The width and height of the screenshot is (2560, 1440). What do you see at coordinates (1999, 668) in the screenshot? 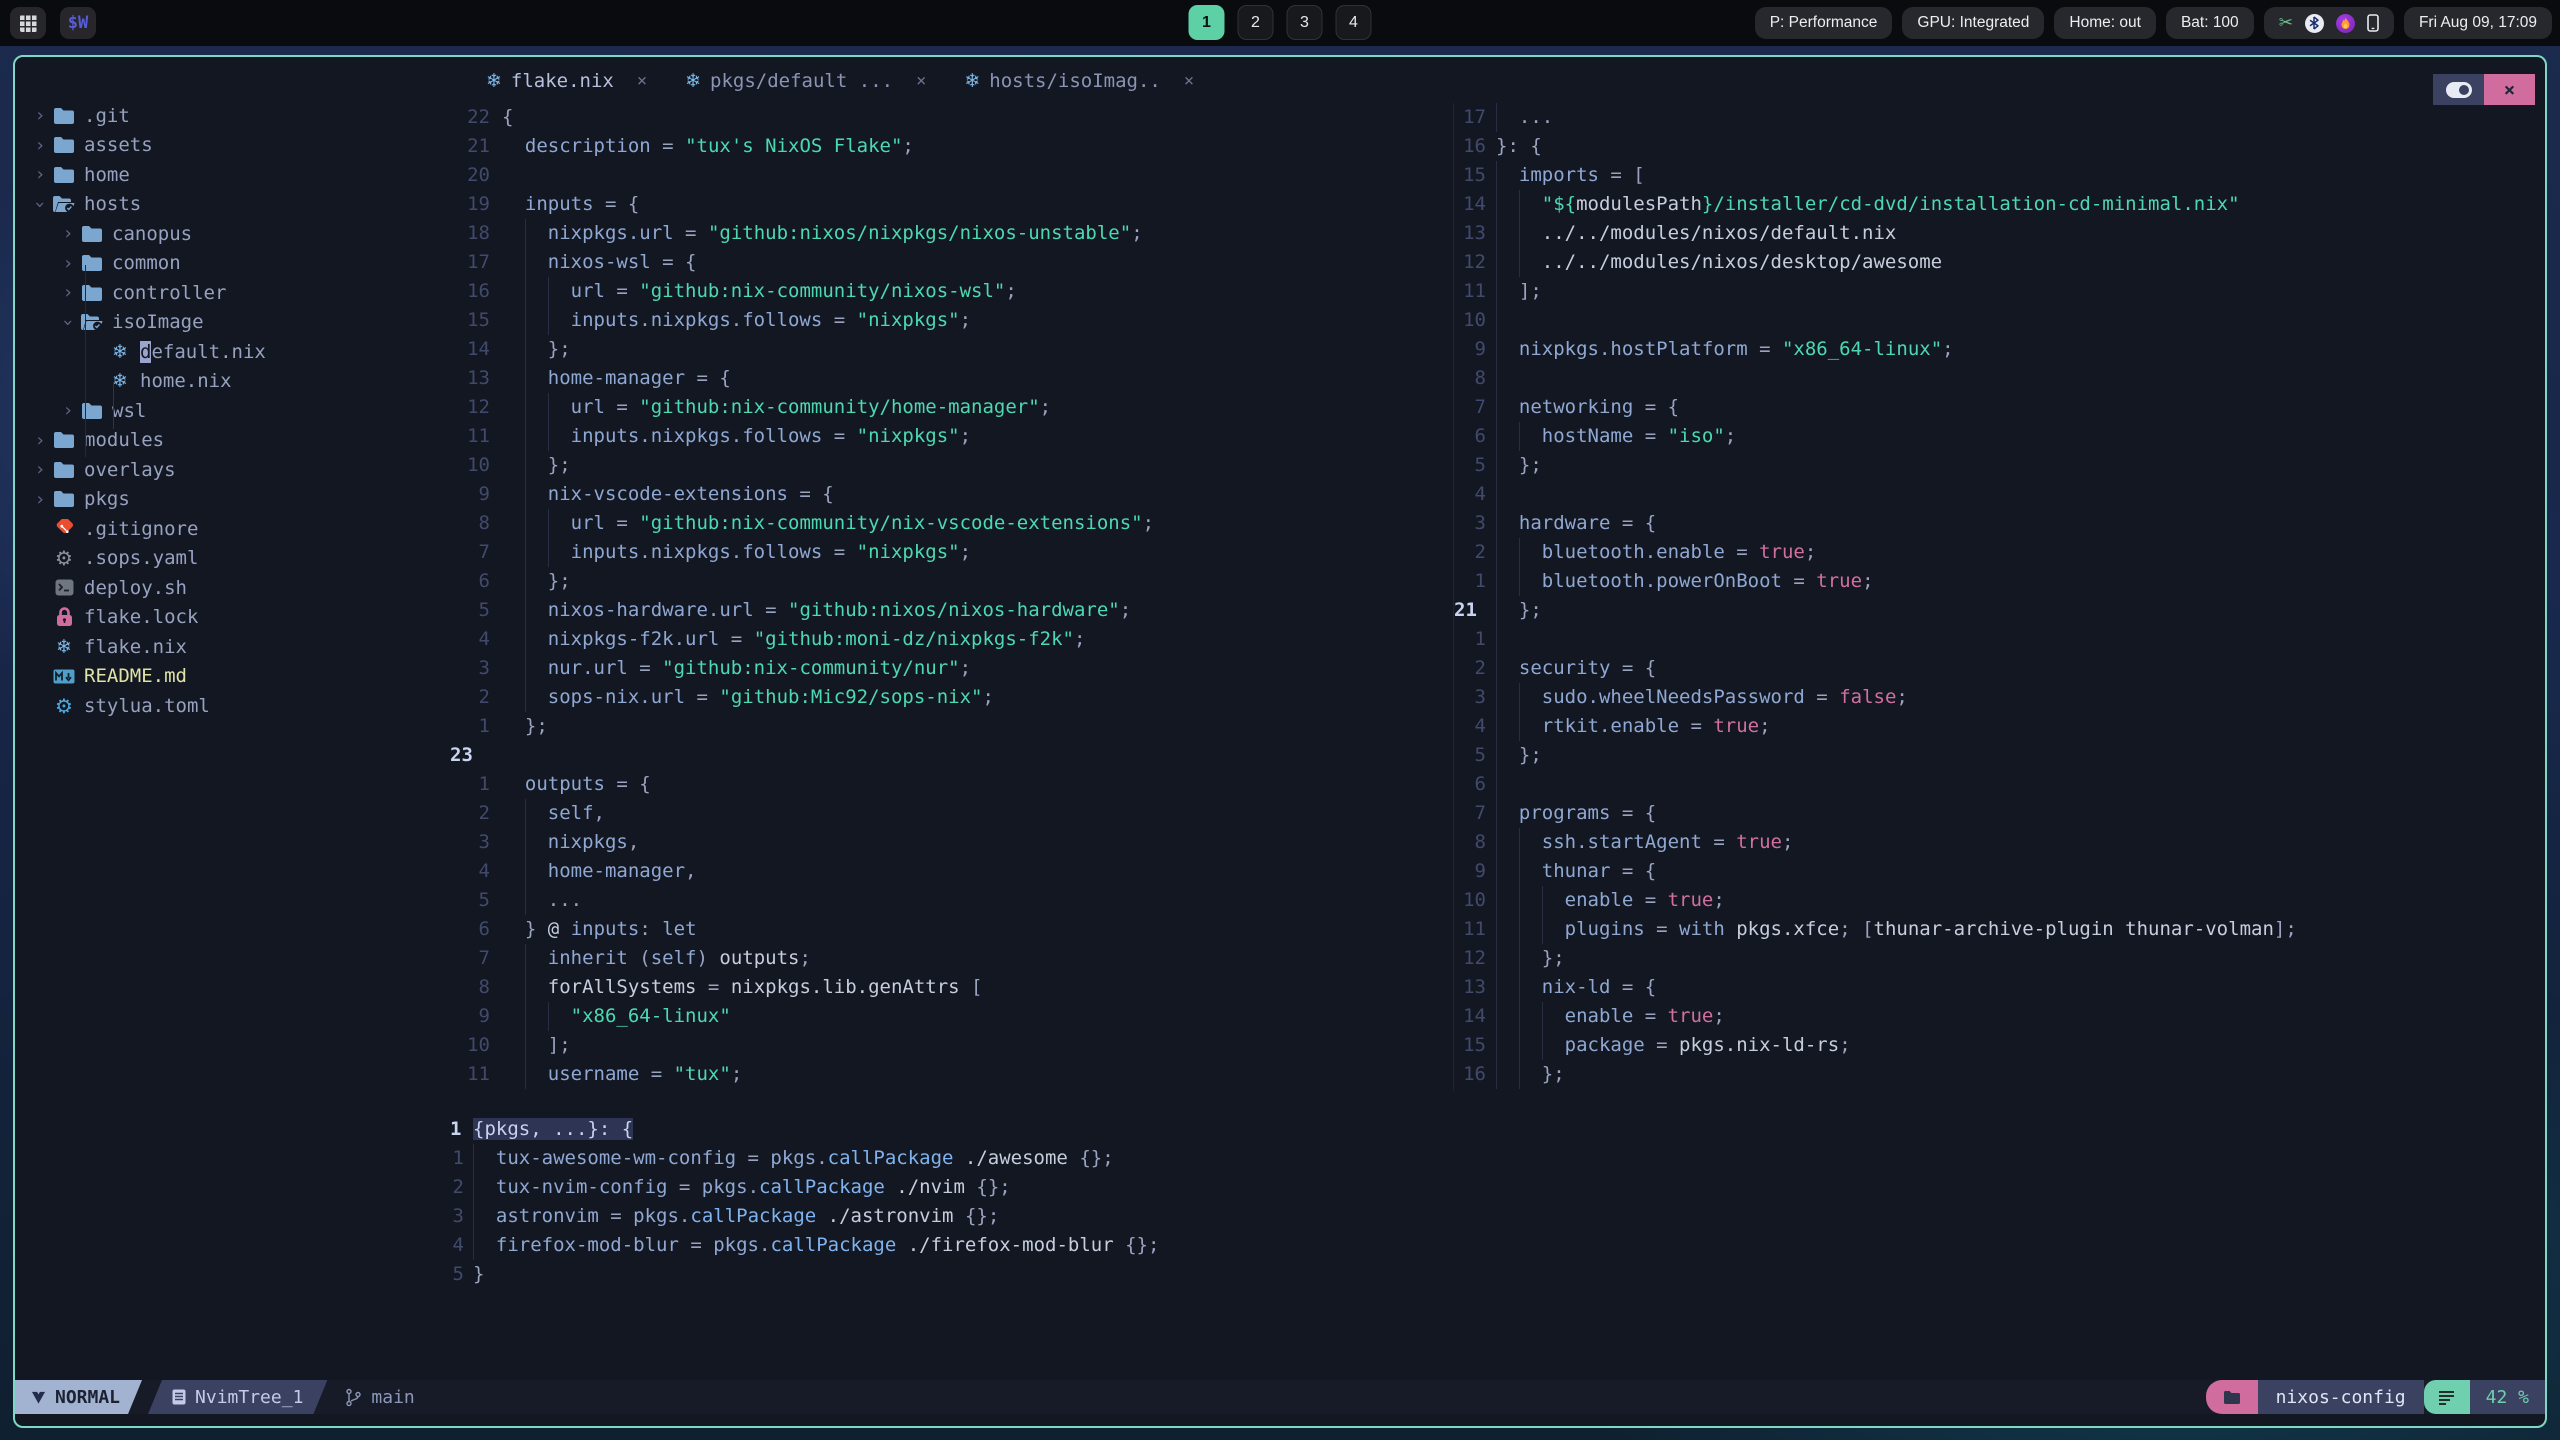
I see `code-line: 2 security = {` at bounding box center [1999, 668].